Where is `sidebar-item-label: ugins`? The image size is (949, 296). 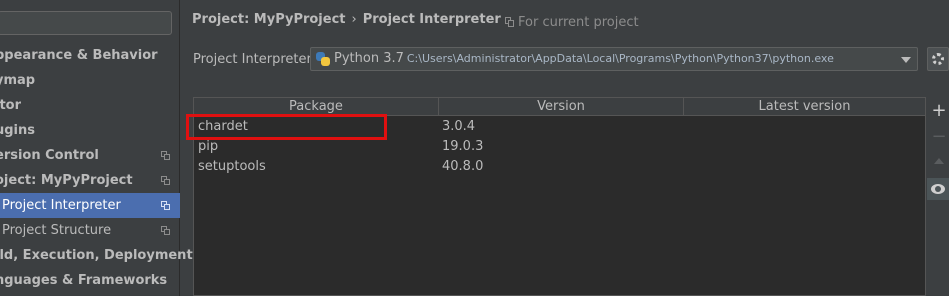
sidebar-item-label: ugins is located at coordinates (18, 130).